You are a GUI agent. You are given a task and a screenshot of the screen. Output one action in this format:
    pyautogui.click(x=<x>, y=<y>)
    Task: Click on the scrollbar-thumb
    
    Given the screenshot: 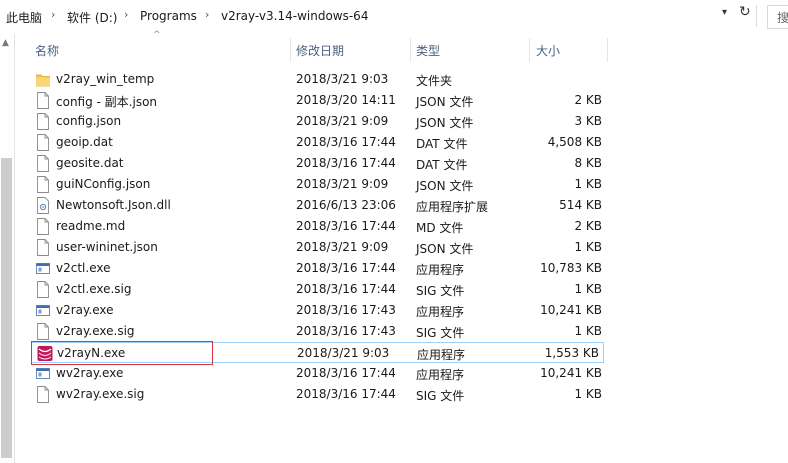 What is the action you would take?
    pyautogui.click(x=6, y=308)
    